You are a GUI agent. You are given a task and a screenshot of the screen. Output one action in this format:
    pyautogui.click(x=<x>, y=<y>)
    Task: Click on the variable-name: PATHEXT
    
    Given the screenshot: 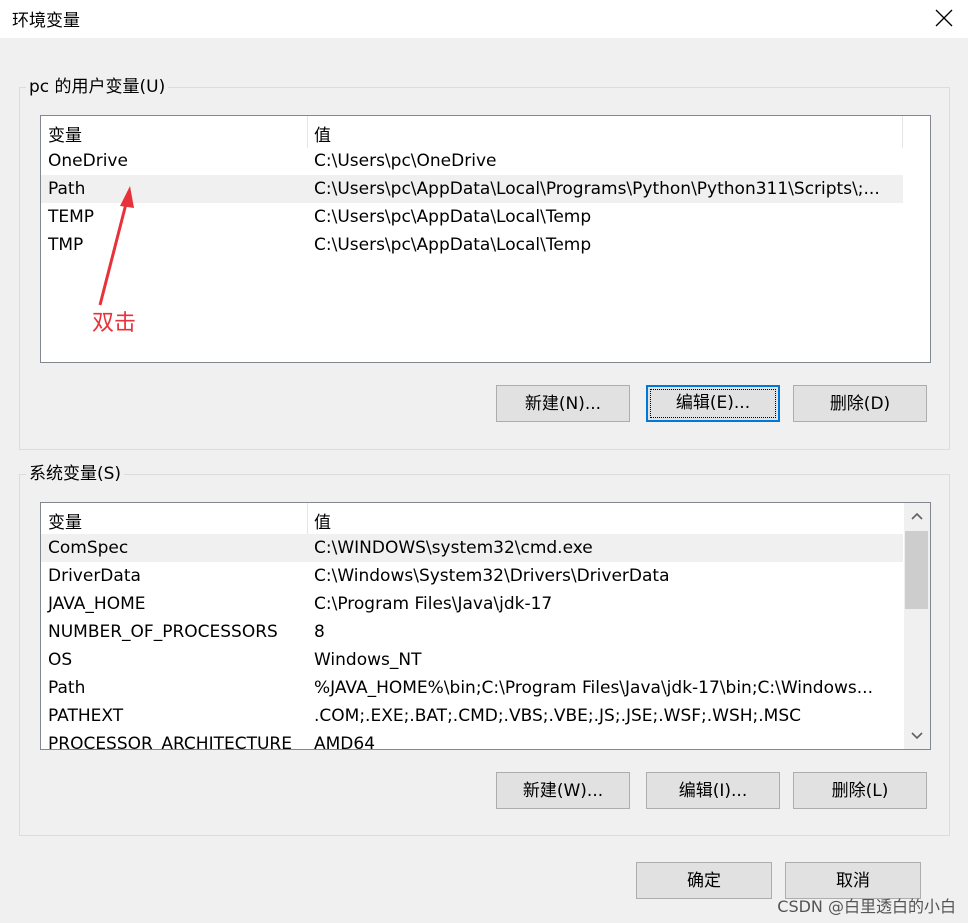 What is the action you would take?
    pyautogui.click(x=86, y=716)
    